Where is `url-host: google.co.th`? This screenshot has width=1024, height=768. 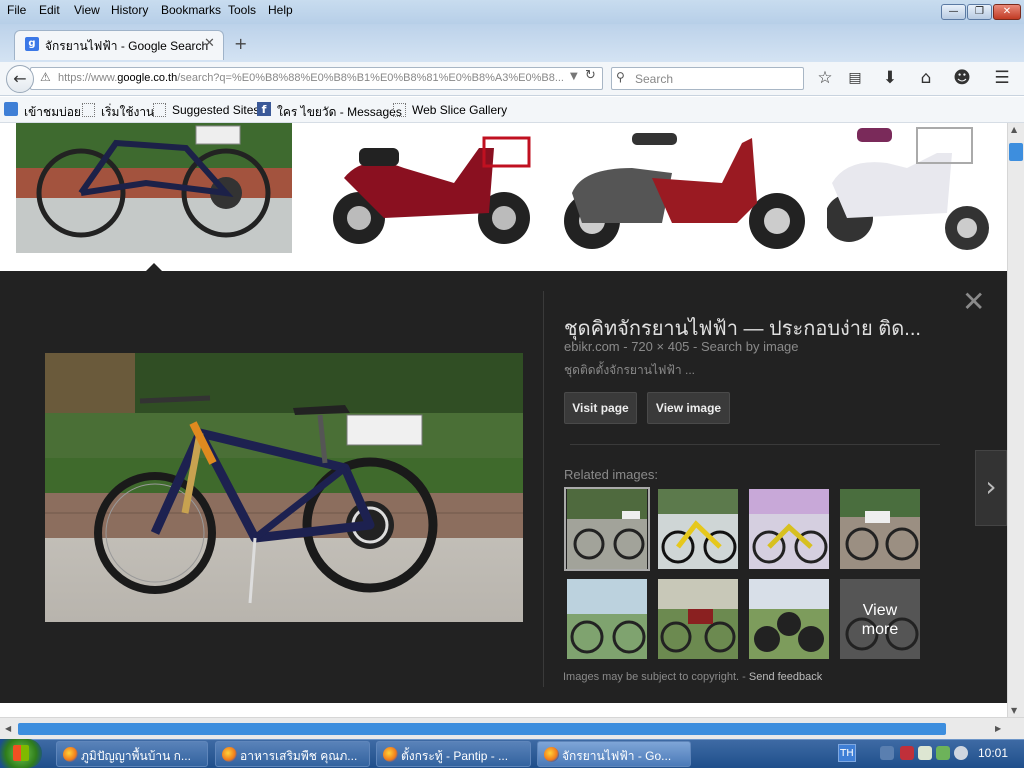
url-host: google.co.th is located at coordinates (147, 78).